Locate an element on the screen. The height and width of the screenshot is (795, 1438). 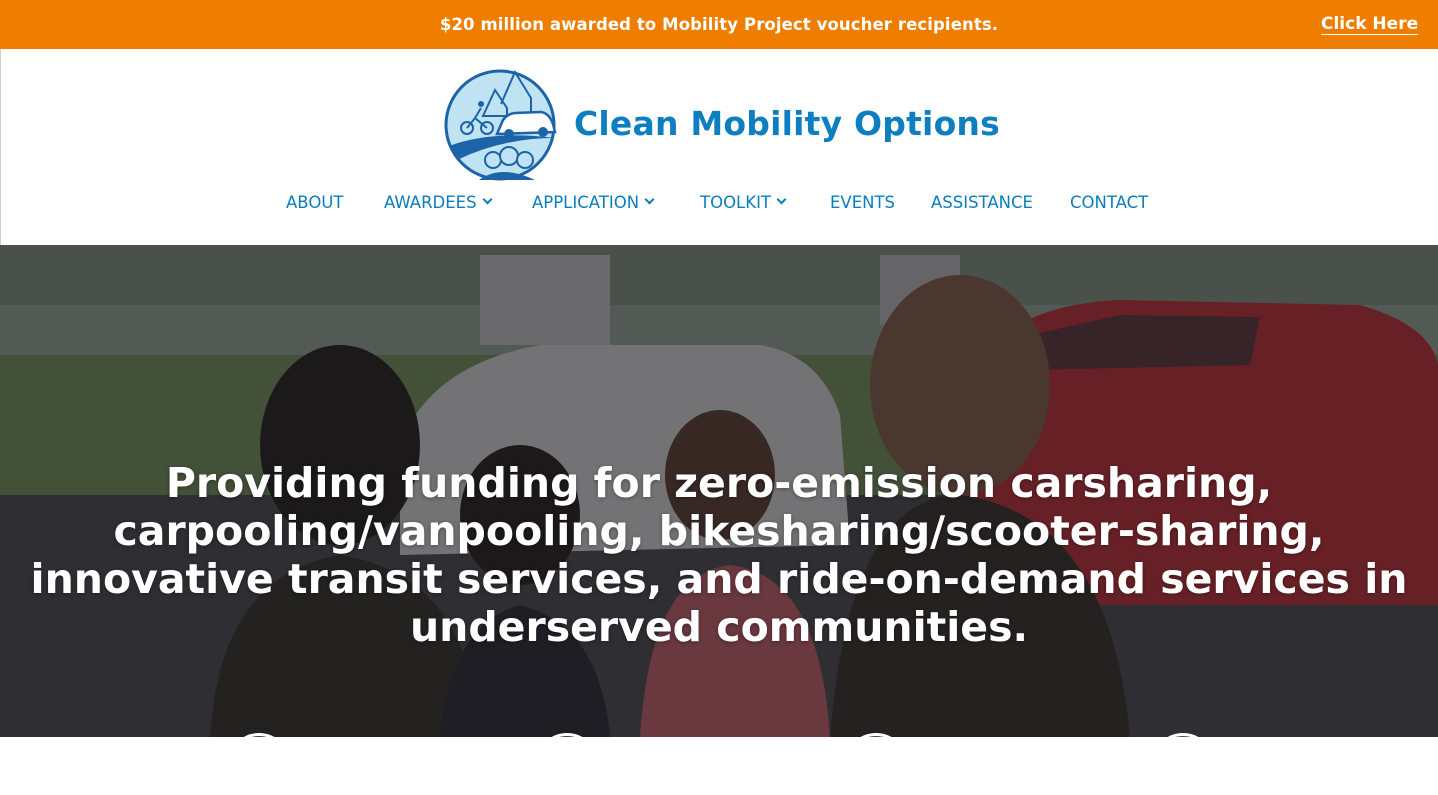
nav-about: ABOUT is located at coordinates (314, 202).